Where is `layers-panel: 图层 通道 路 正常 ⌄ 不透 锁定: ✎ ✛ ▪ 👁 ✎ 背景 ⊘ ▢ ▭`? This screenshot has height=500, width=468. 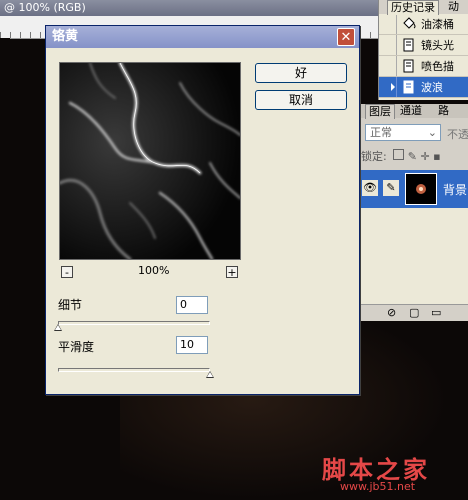 layers-panel: 图层 通道 路 正常 ⌄ 不透 锁定: ✎ ✛ ▪ 👁 ✎ 背景 ⊘ ▢ ▭ is located at coordinates (413, 212).